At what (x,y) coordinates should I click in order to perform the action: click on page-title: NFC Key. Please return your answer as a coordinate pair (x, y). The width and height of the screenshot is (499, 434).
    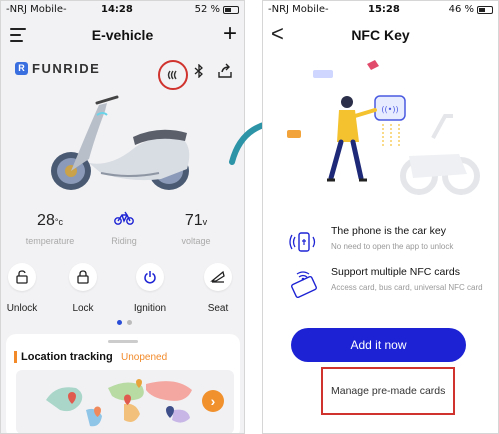
    Looking at the image, I should click on (380, 35).